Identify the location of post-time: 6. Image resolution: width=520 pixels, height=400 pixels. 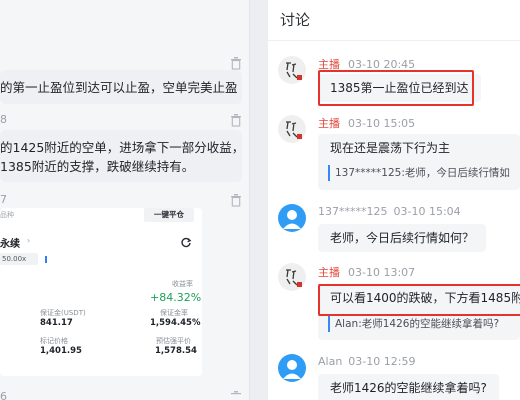
(3, 395).